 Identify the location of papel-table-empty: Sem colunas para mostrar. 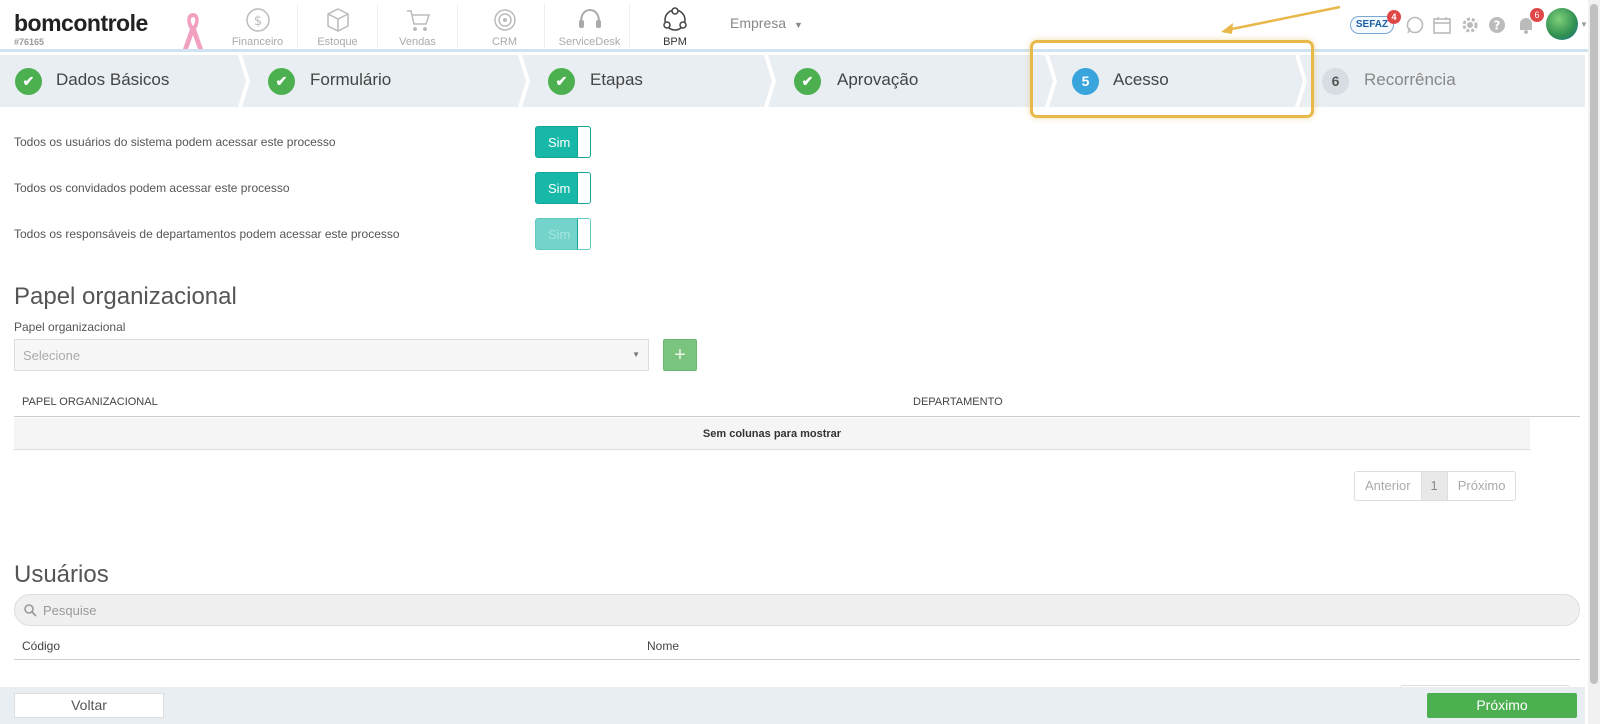
(772, 434).